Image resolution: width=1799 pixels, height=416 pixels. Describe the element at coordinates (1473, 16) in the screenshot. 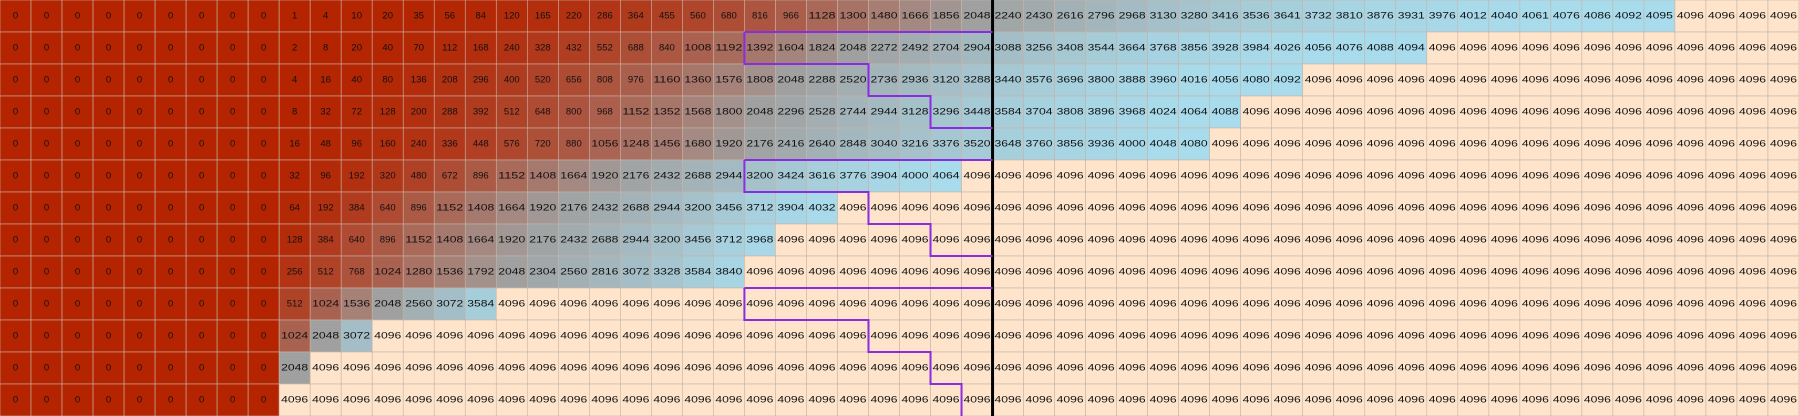

I see `cell-value-label: 4012` at that location.